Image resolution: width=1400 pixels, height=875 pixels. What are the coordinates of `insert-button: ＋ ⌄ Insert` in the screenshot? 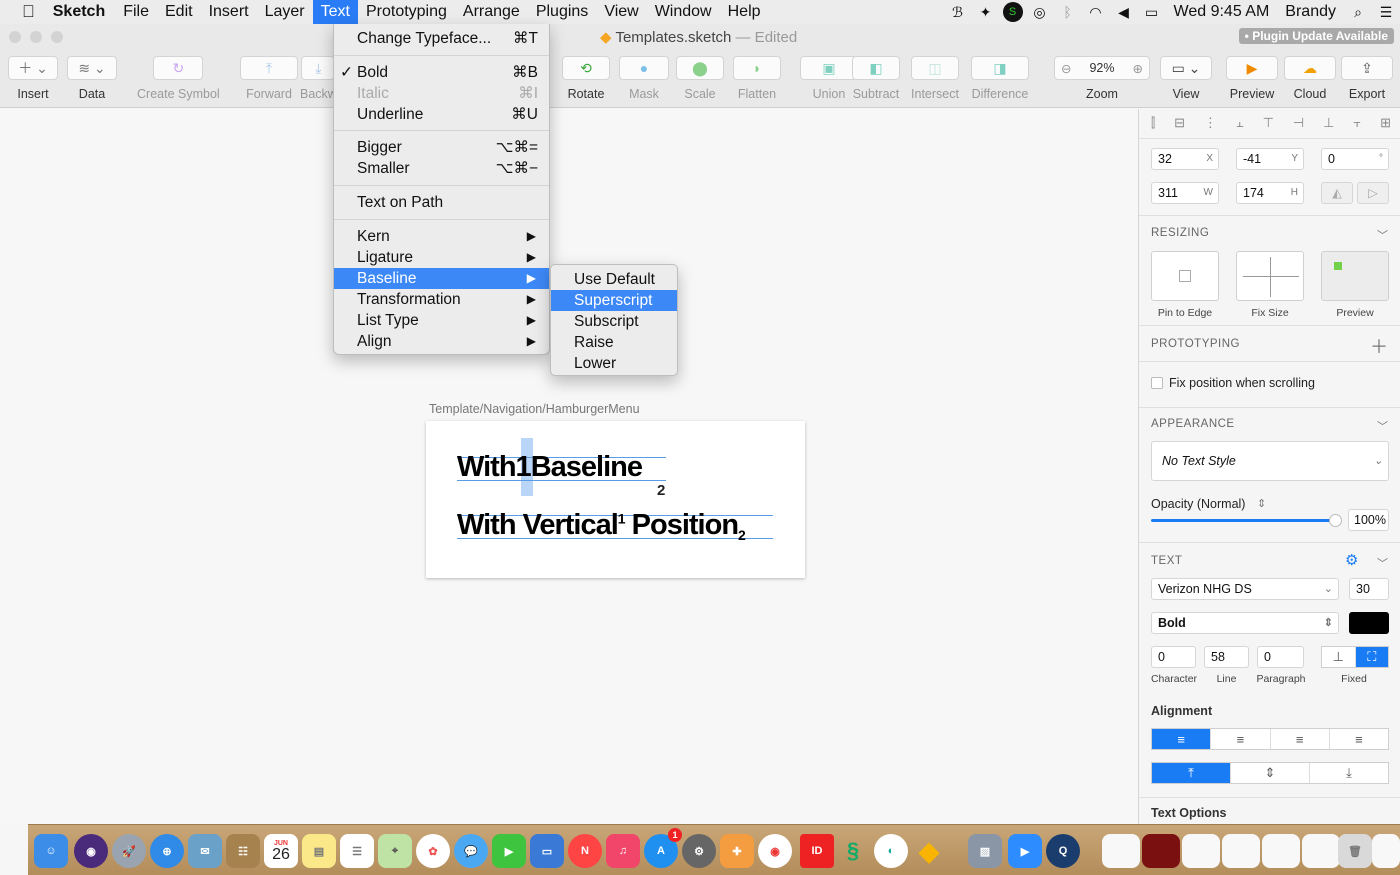 It's located at (33, 78).